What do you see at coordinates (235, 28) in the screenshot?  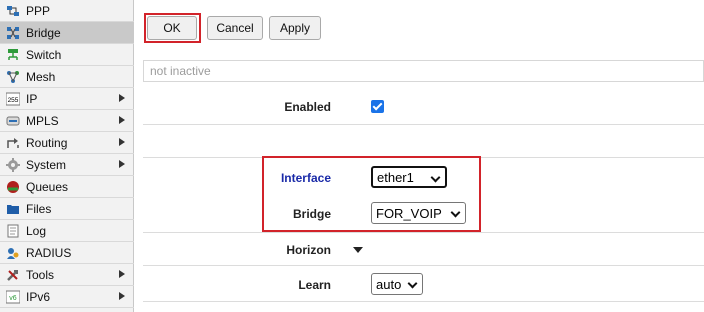 I see `cancel-button: Cancel` at bounding box center [235, 28].